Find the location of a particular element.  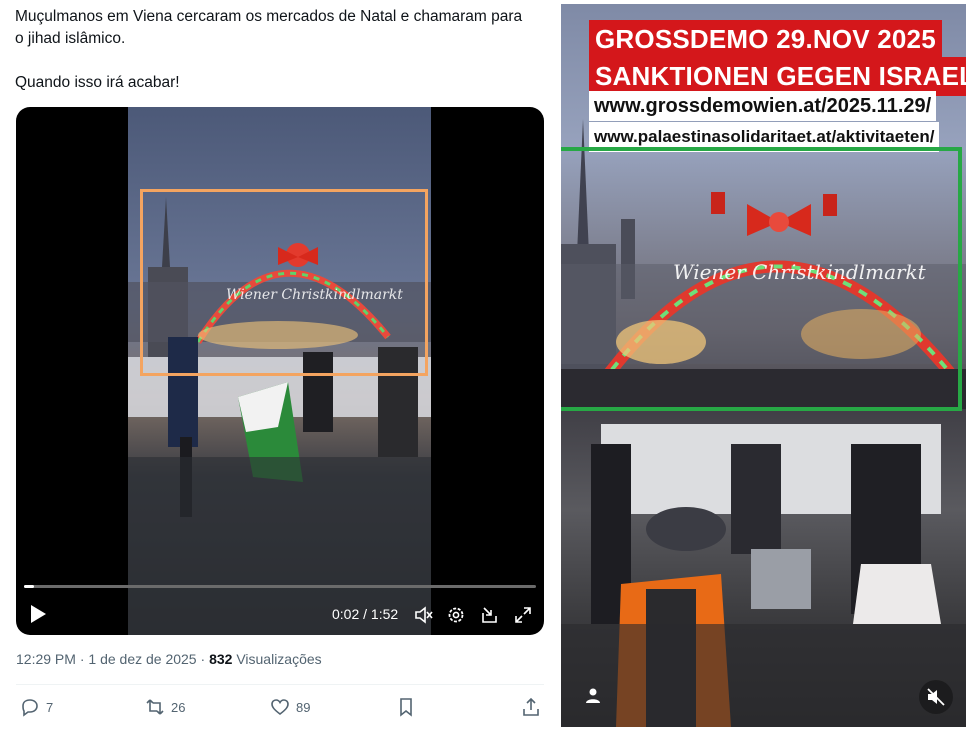

play-icon is located at coordinates (38, 614).